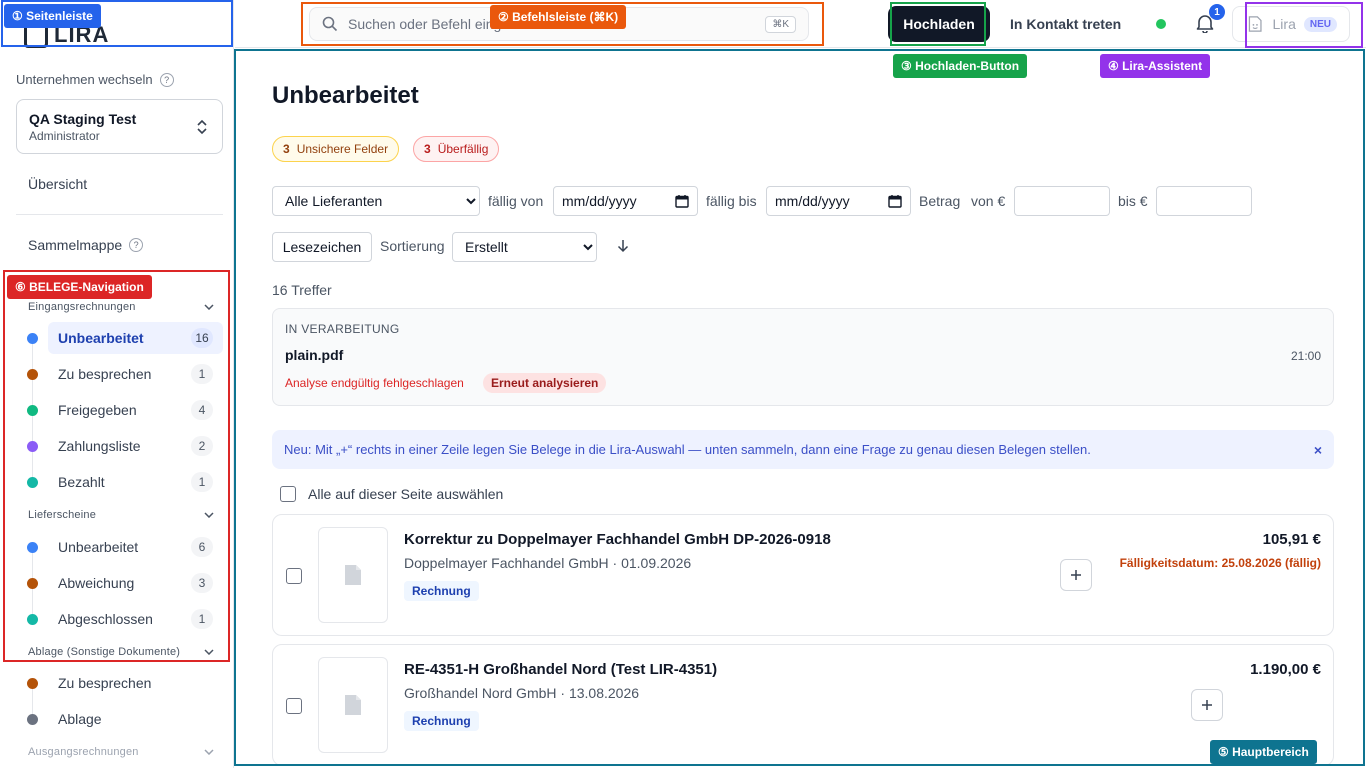  I want to click on sidebar-item-incoming: Zahlungsliste 2, so click(135, 446).